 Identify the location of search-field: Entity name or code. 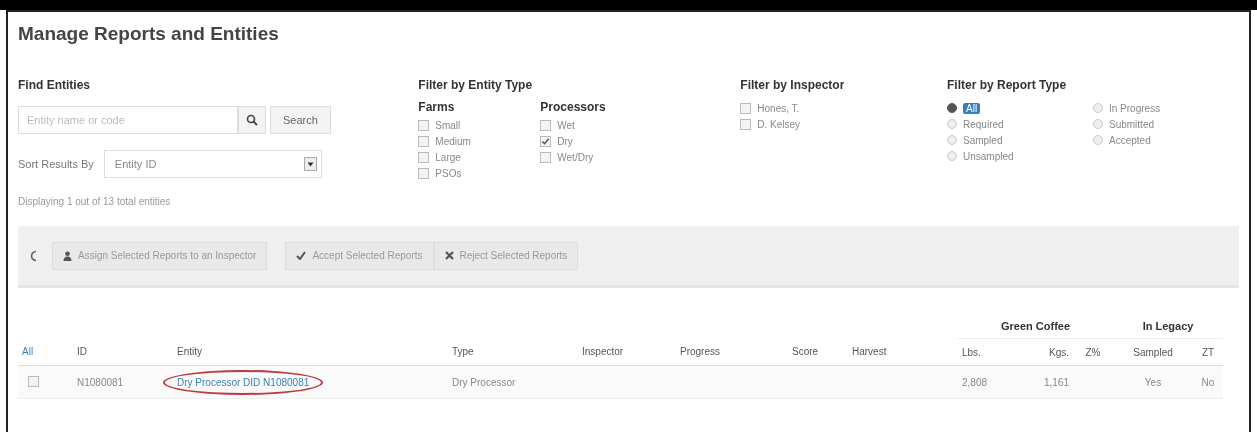
(128, 120).